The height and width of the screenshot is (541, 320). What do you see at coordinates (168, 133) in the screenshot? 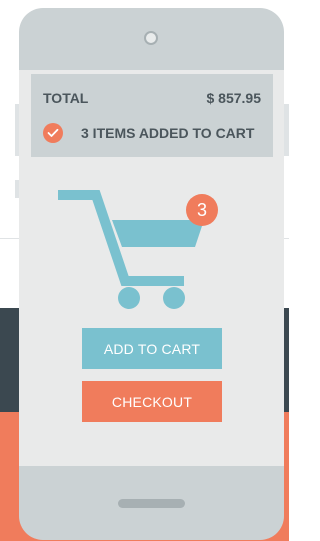
I see `added-status-text: 3 ITEMS ADDED TO CART` at bounding box center [168, 133].